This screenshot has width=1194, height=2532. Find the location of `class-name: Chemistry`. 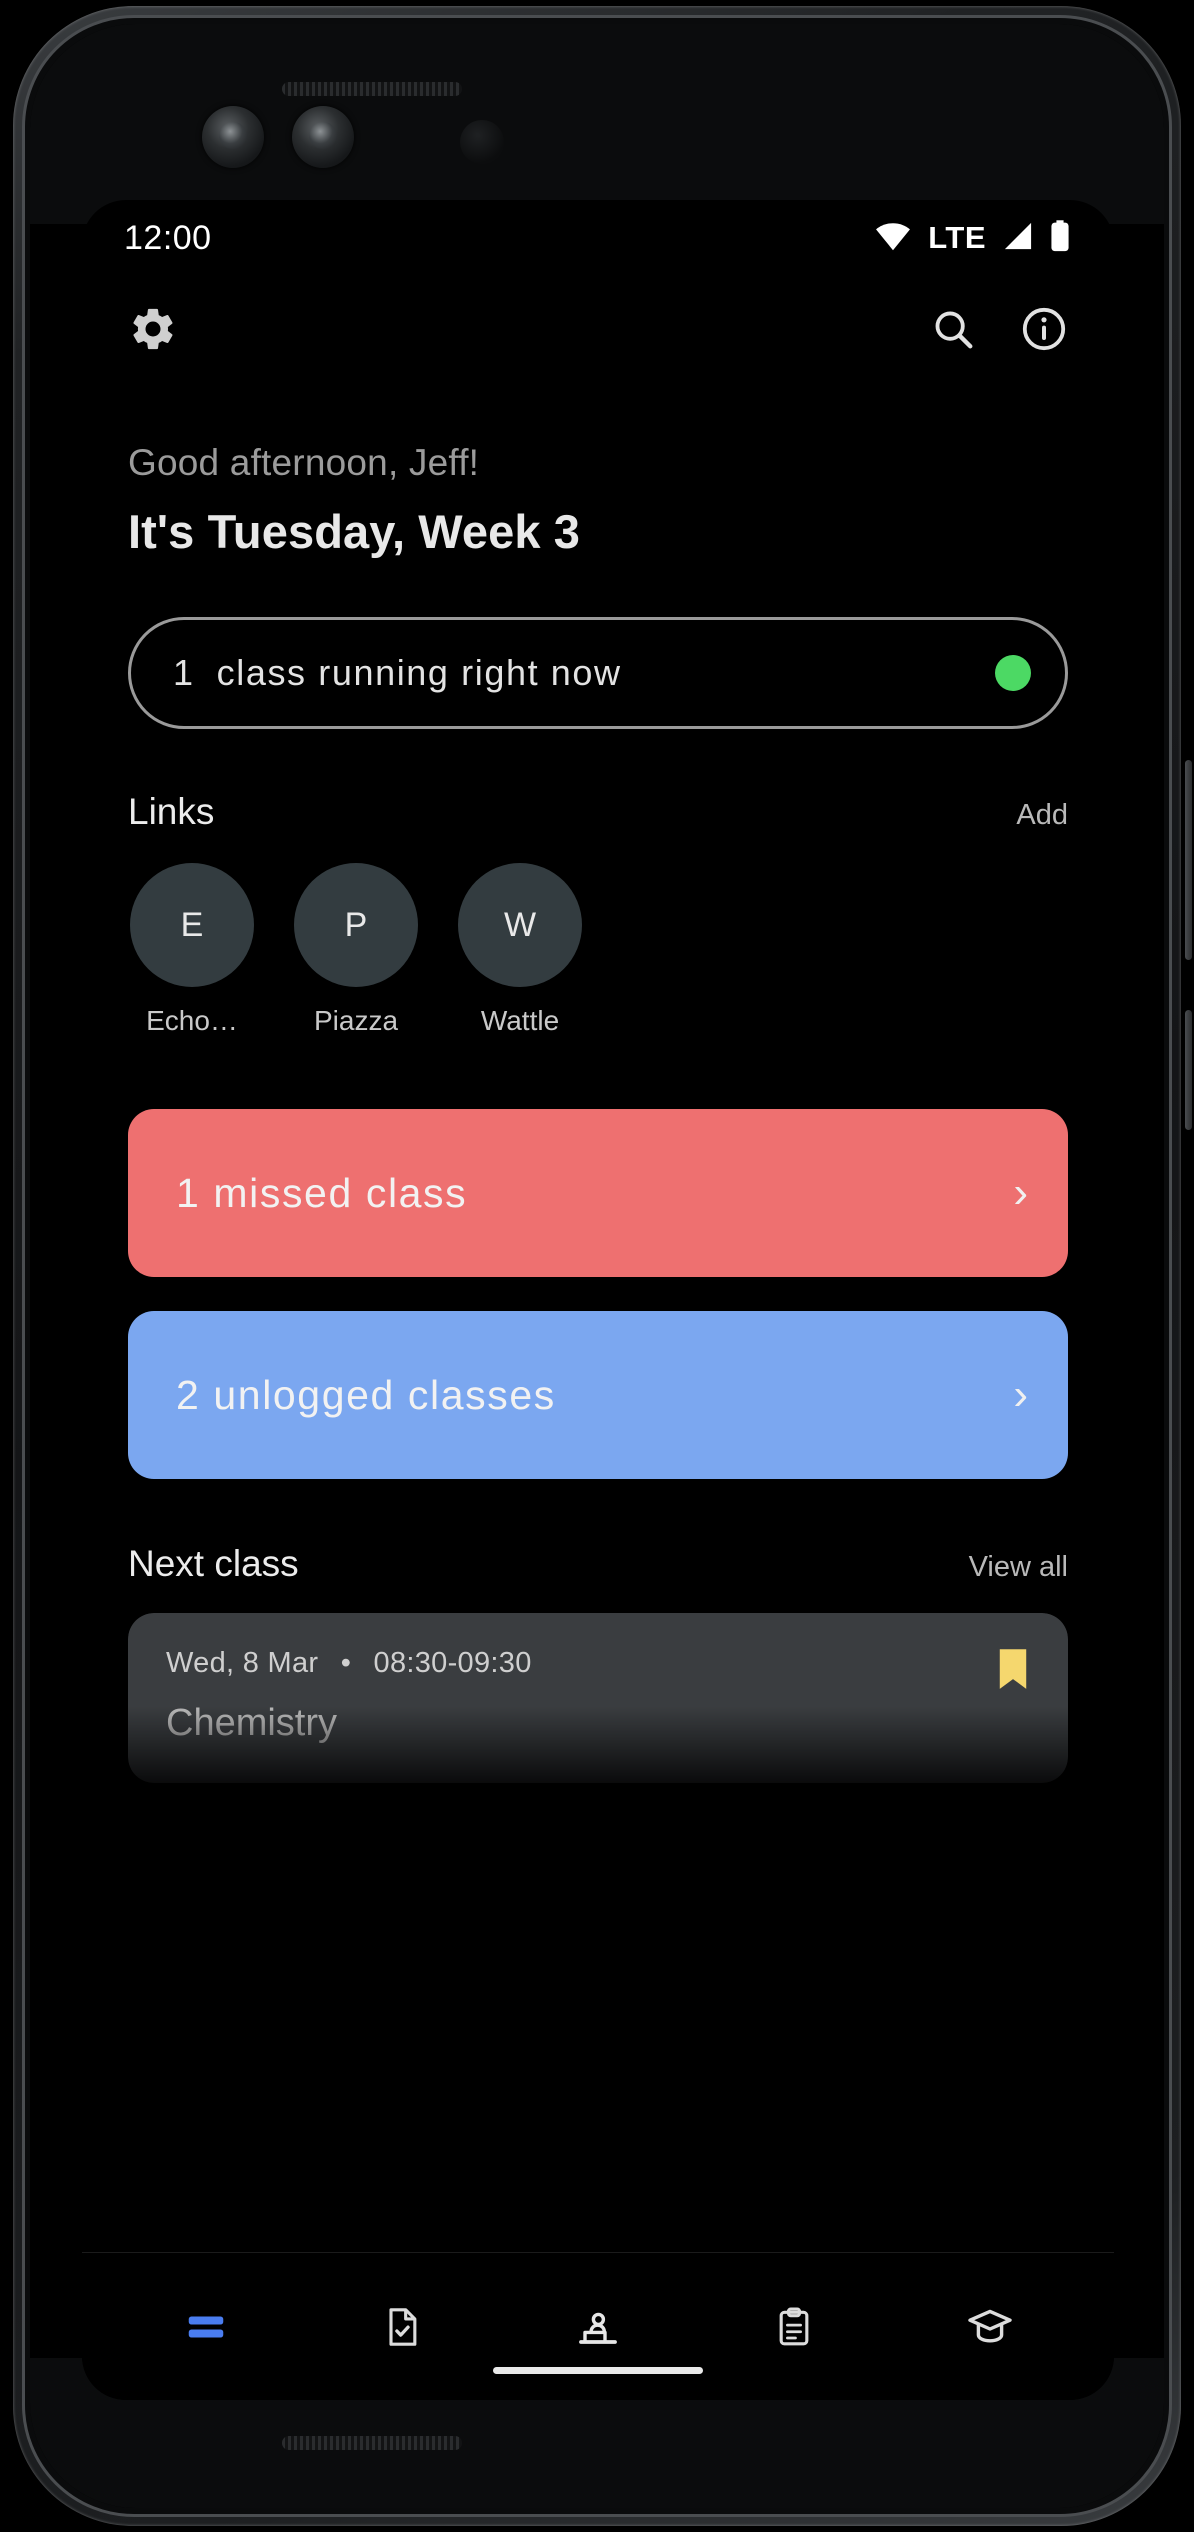

class-name: Chemistry is located at coordinates (252, 1723).